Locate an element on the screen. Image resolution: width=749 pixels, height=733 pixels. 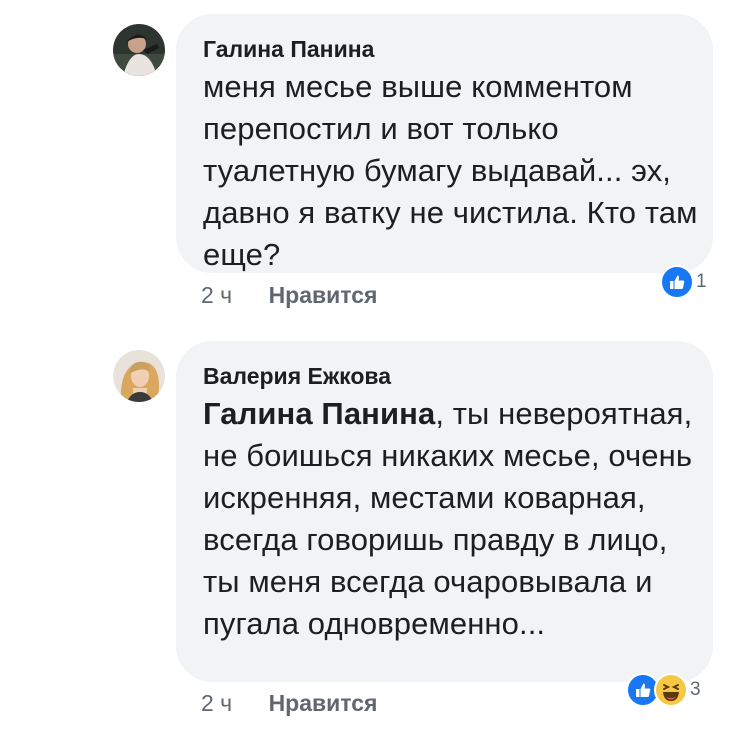
mention-link: Галина Панина is located at coordinates (319, 413).